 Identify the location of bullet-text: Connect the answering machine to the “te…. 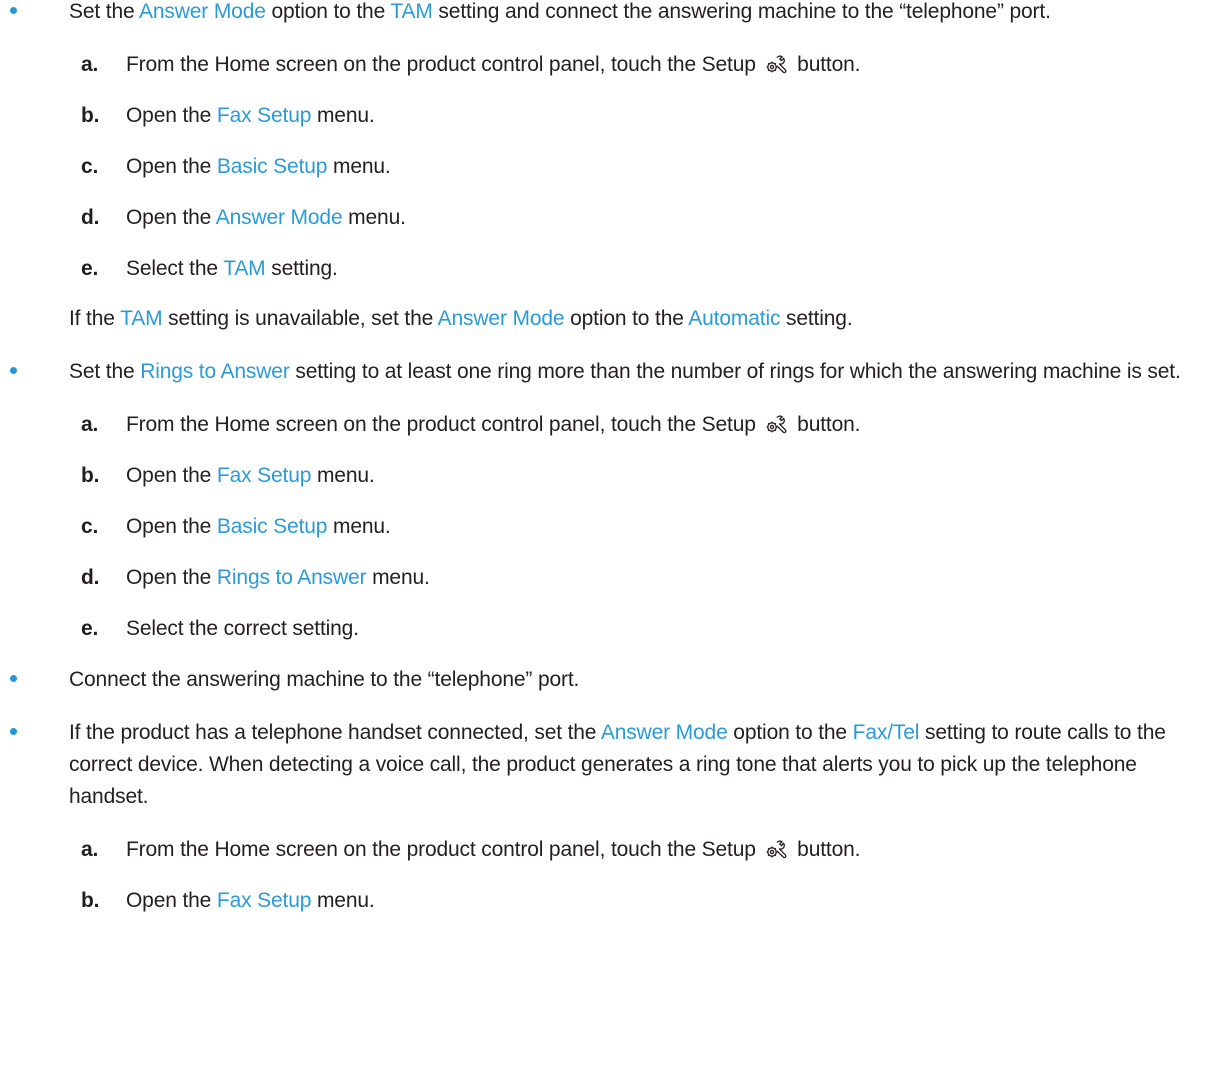
(324, 679).